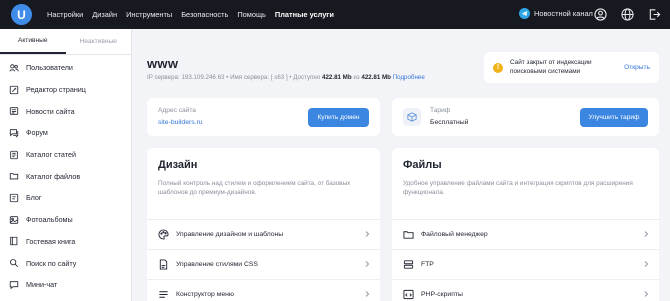 This screenshot has width=670, height=301. I want to click on chat-icon, so click(14, 284).